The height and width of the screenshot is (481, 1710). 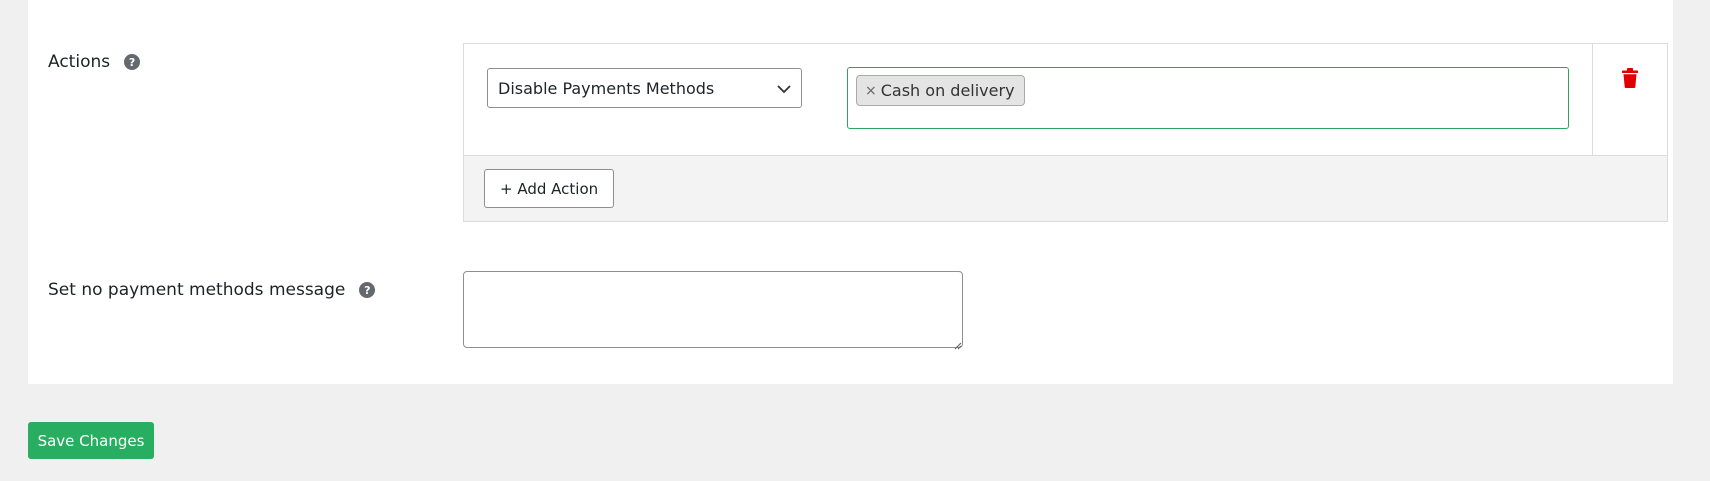 What do you see at coordinates (1630, 112) in the screenshot?
I see `trash-icon` at bounding box center [1630, 112].